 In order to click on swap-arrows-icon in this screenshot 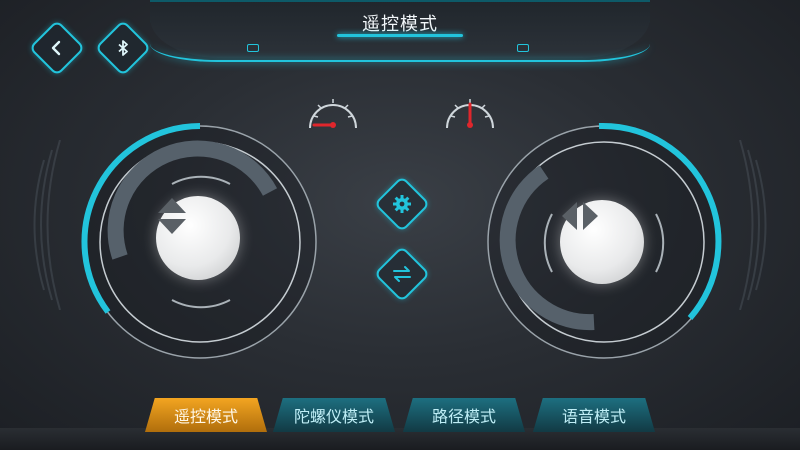, I will do `click(402, 274)`.